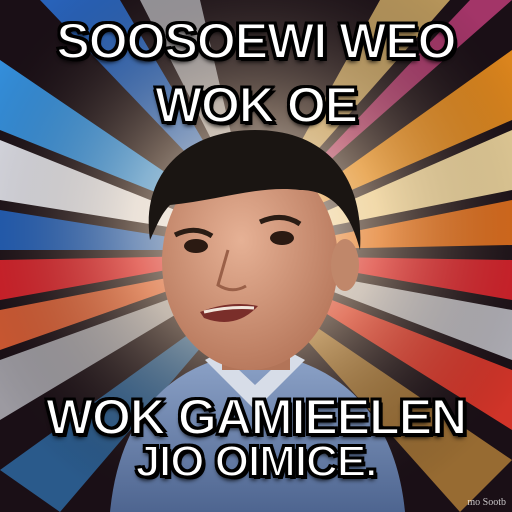  What do you see at coordinates (257, 461) in the screenshot?
I see `bottom-caption-line-2: JIO OIMICE.` at bounding box center [257, 461].